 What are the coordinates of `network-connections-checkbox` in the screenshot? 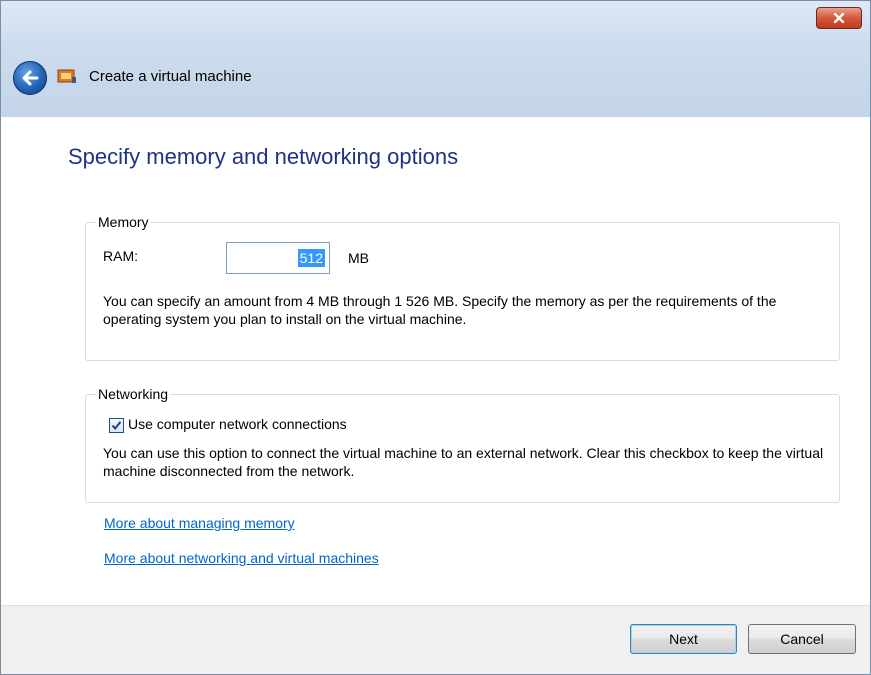 It's located at (116, 425).